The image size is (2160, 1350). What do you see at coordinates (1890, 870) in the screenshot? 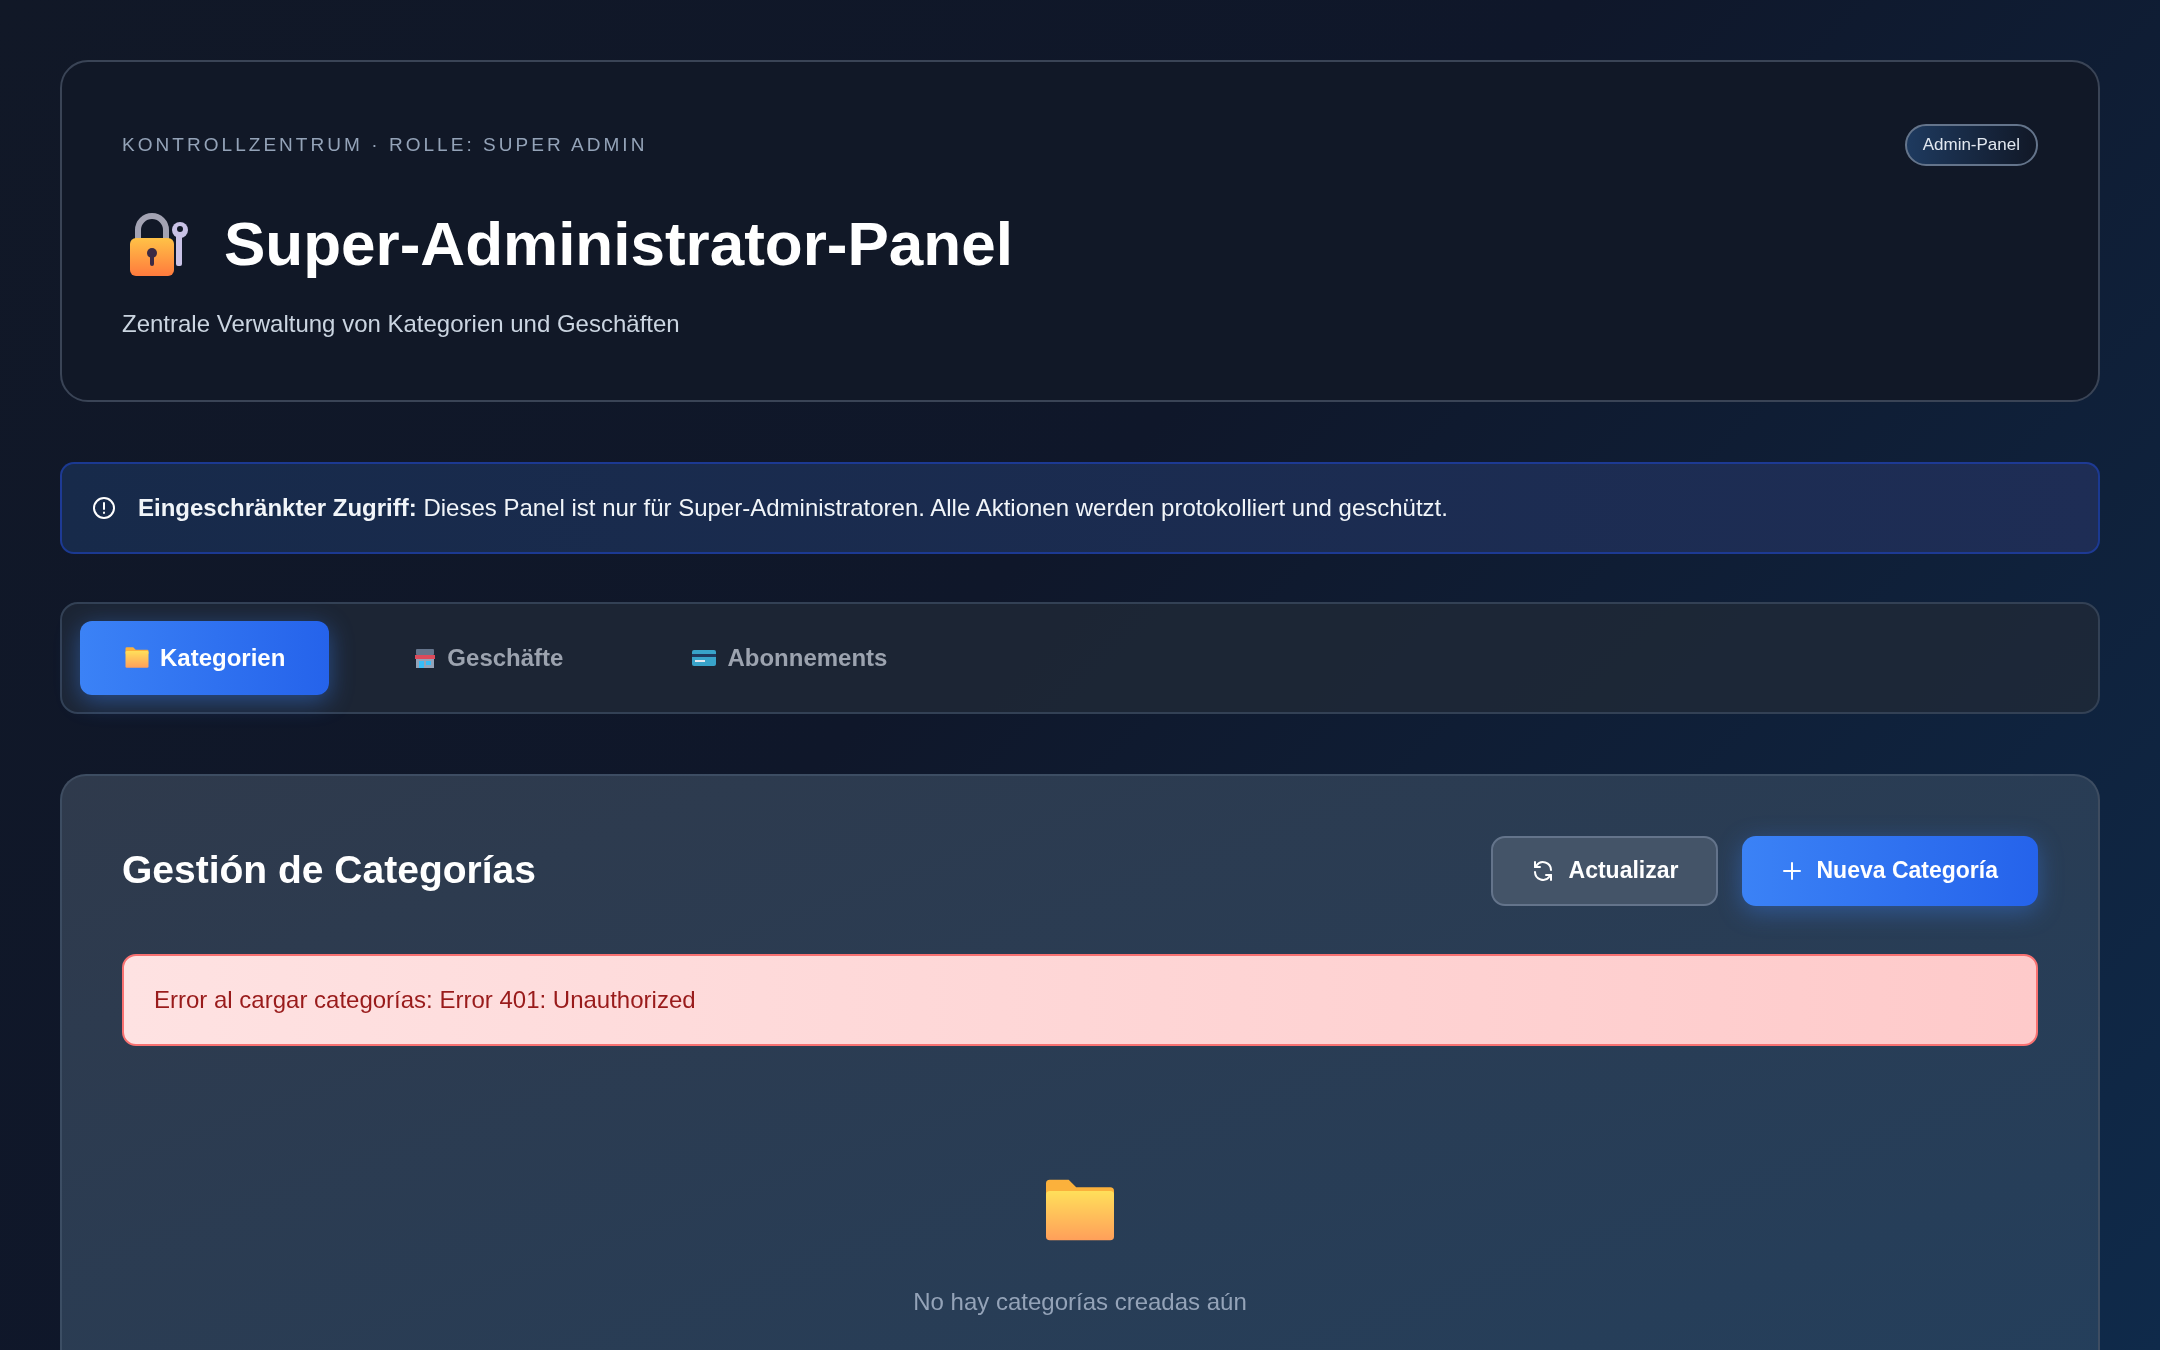
I see `new-category-button: Nueva Categoría` at bounding box center [1890, 870].